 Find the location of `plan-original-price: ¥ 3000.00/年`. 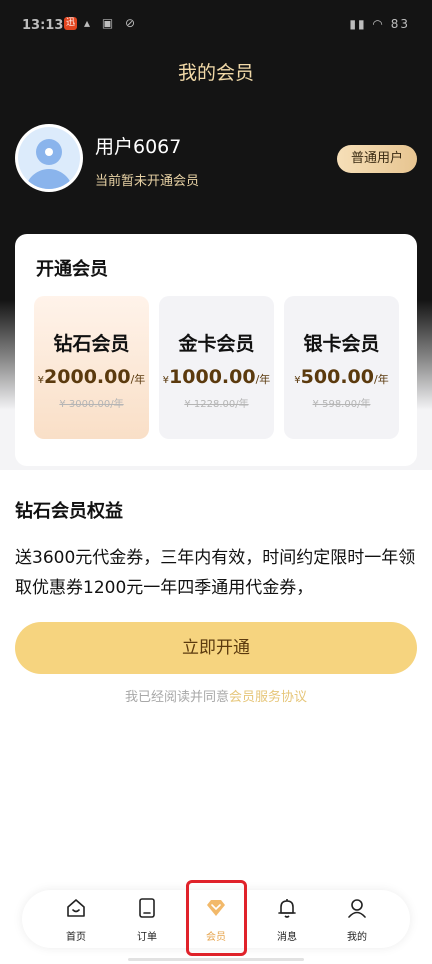

plan-original-price: ¥ 3000.00/年 is located at coordinates (91, 404).